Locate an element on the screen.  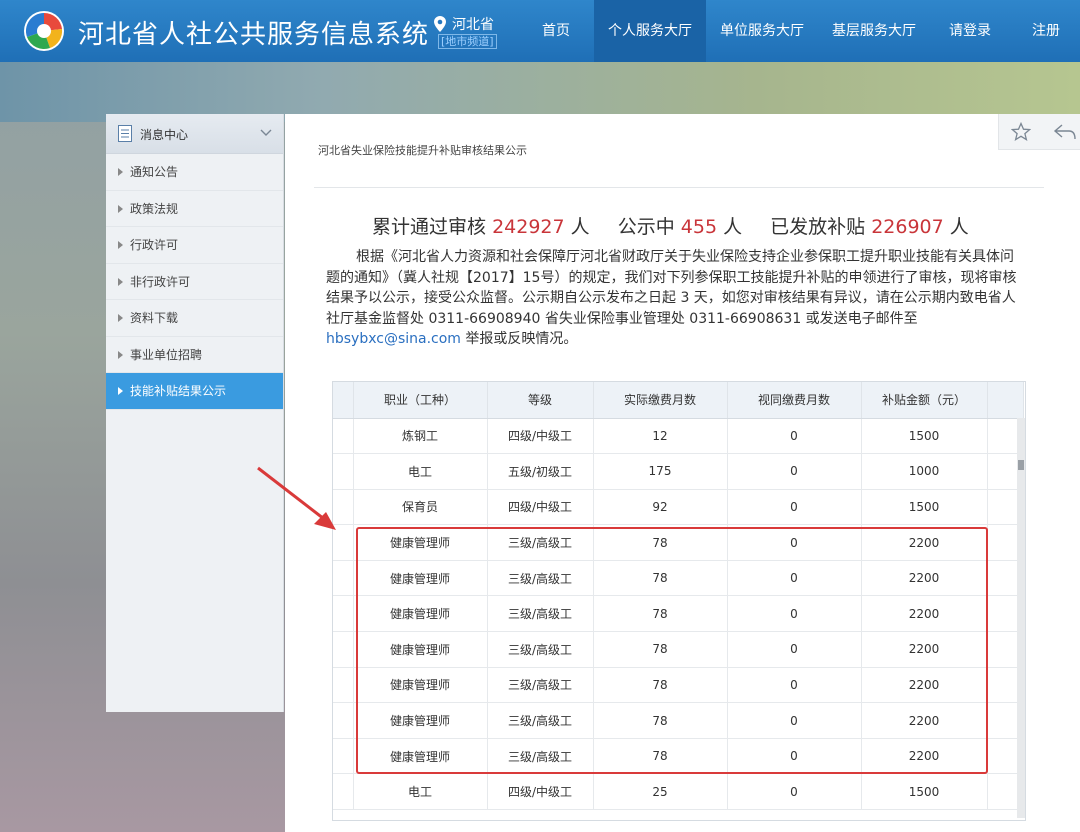
sidebar-item-recruitment: 事业单位招聘 is located at coordinates (194, 355).